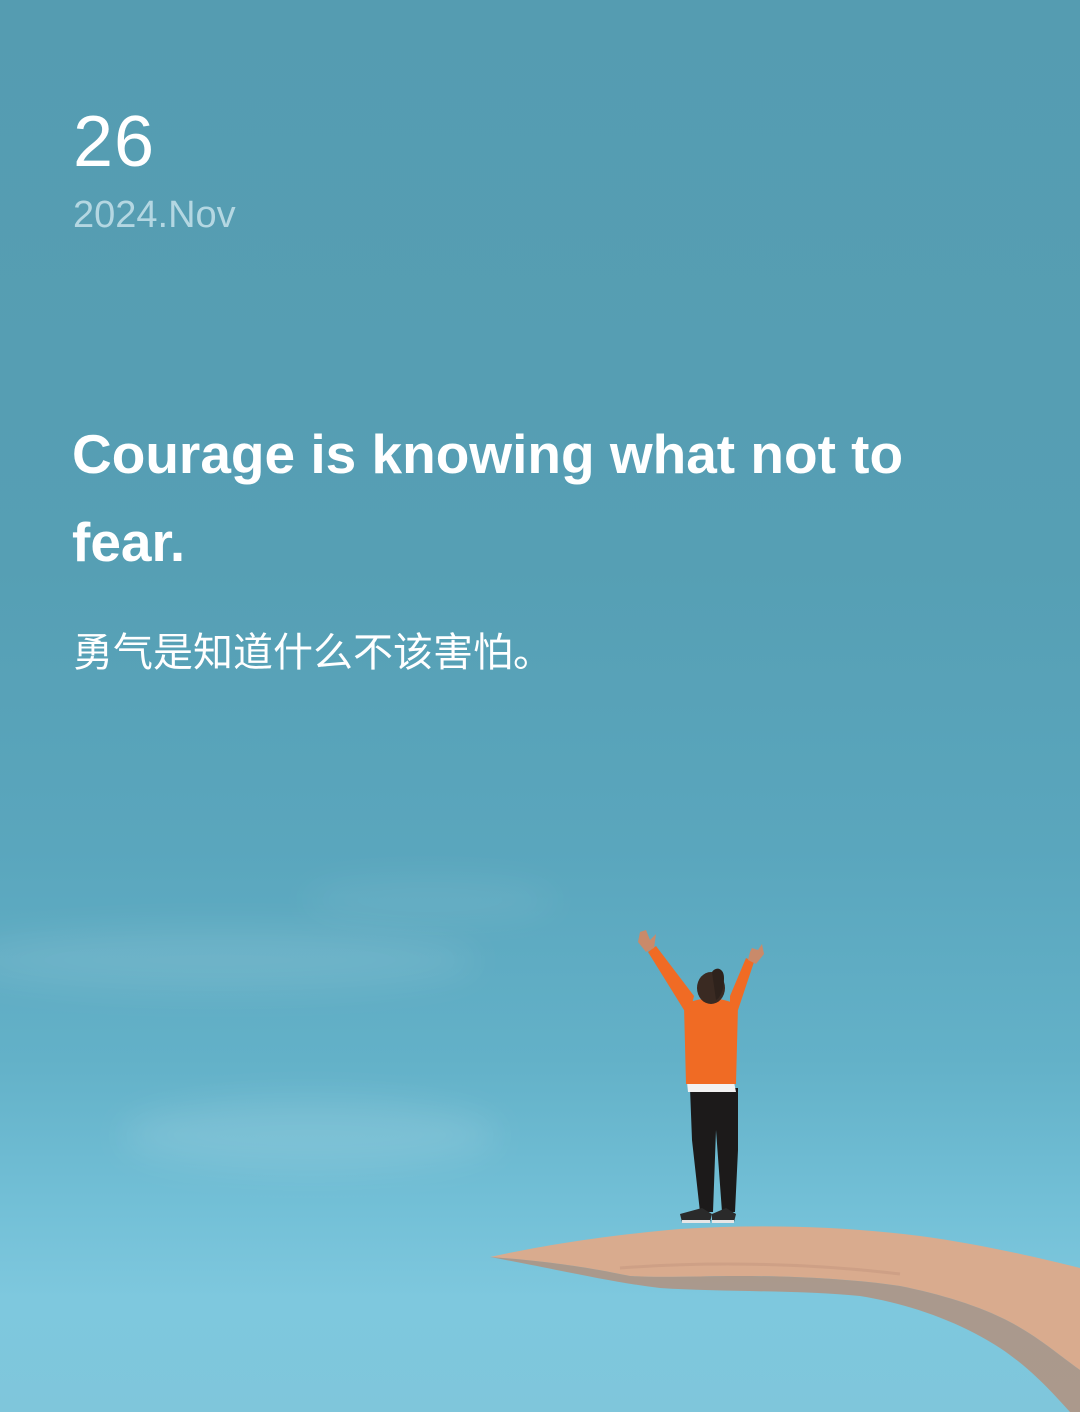  Describe the element at coordinates (701, 1076) in the screenshot. I see `person-figure` at that location.